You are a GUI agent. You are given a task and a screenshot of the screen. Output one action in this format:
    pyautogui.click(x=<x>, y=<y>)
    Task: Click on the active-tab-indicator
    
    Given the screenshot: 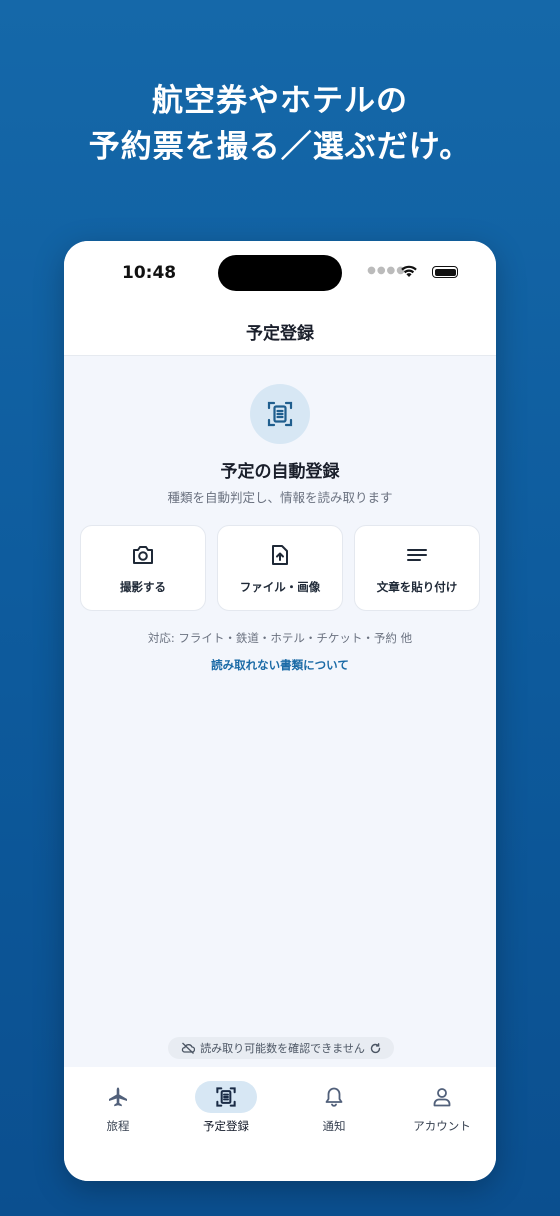 What is the action you would take?
    pyautogui.click(x=226, y=1097)
    